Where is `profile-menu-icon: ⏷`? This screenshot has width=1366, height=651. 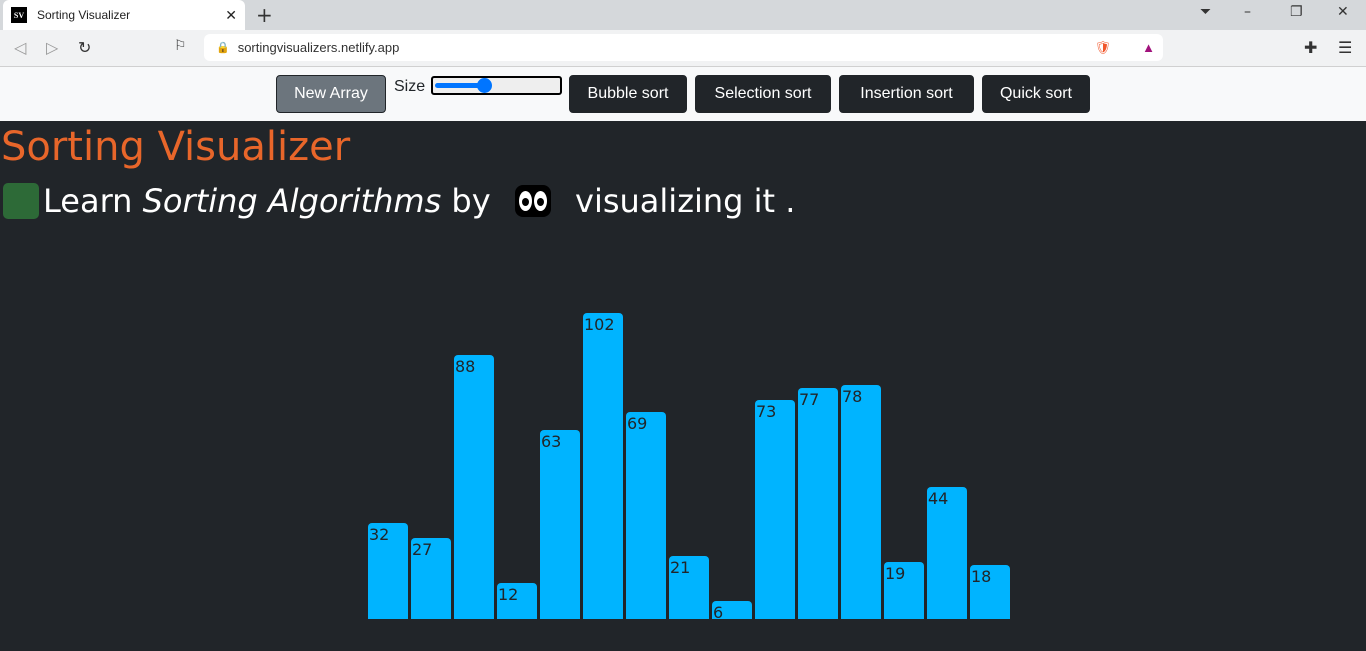
profile-menu-icon: ⏷ is located at coordinates (1205, 12).